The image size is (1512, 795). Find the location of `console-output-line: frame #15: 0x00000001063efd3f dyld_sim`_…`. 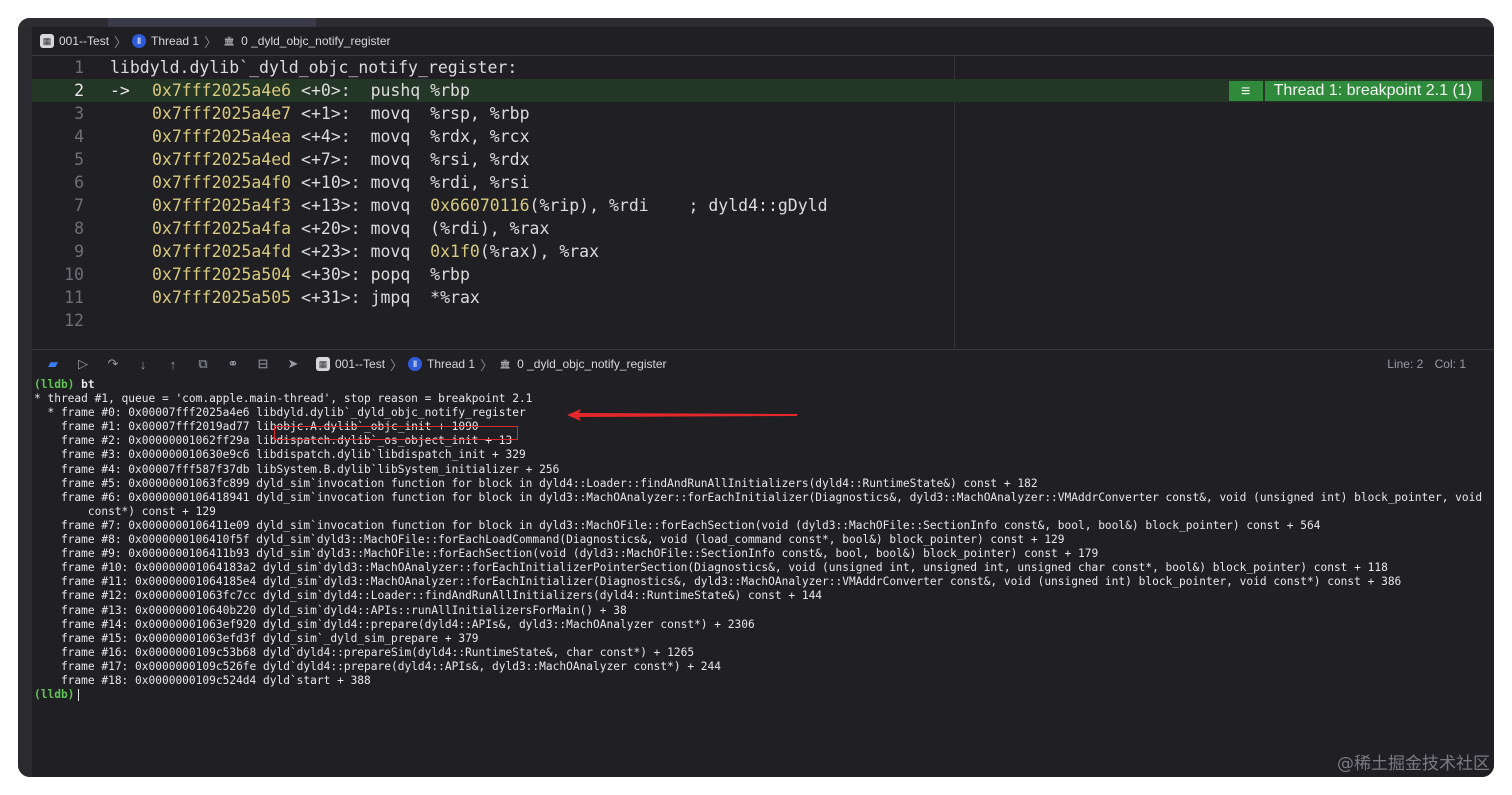

console-output-line: frame #15: 0x00000001063efd3f dyld_sim`_… is located at coordinates (256, 638).